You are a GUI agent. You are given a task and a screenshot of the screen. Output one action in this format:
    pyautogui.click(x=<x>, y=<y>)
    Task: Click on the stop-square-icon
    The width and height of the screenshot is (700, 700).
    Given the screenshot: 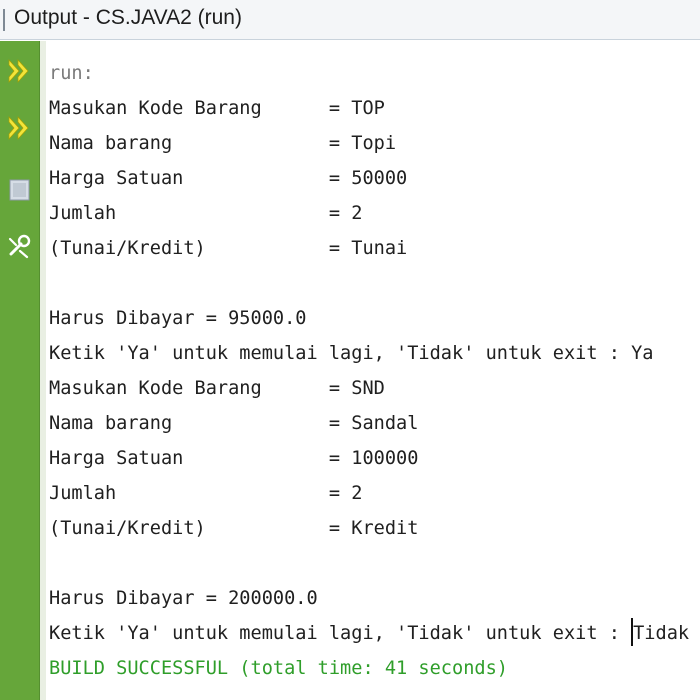 What is the action you would take?
    pyautogui.click(x=19, y=190)
    